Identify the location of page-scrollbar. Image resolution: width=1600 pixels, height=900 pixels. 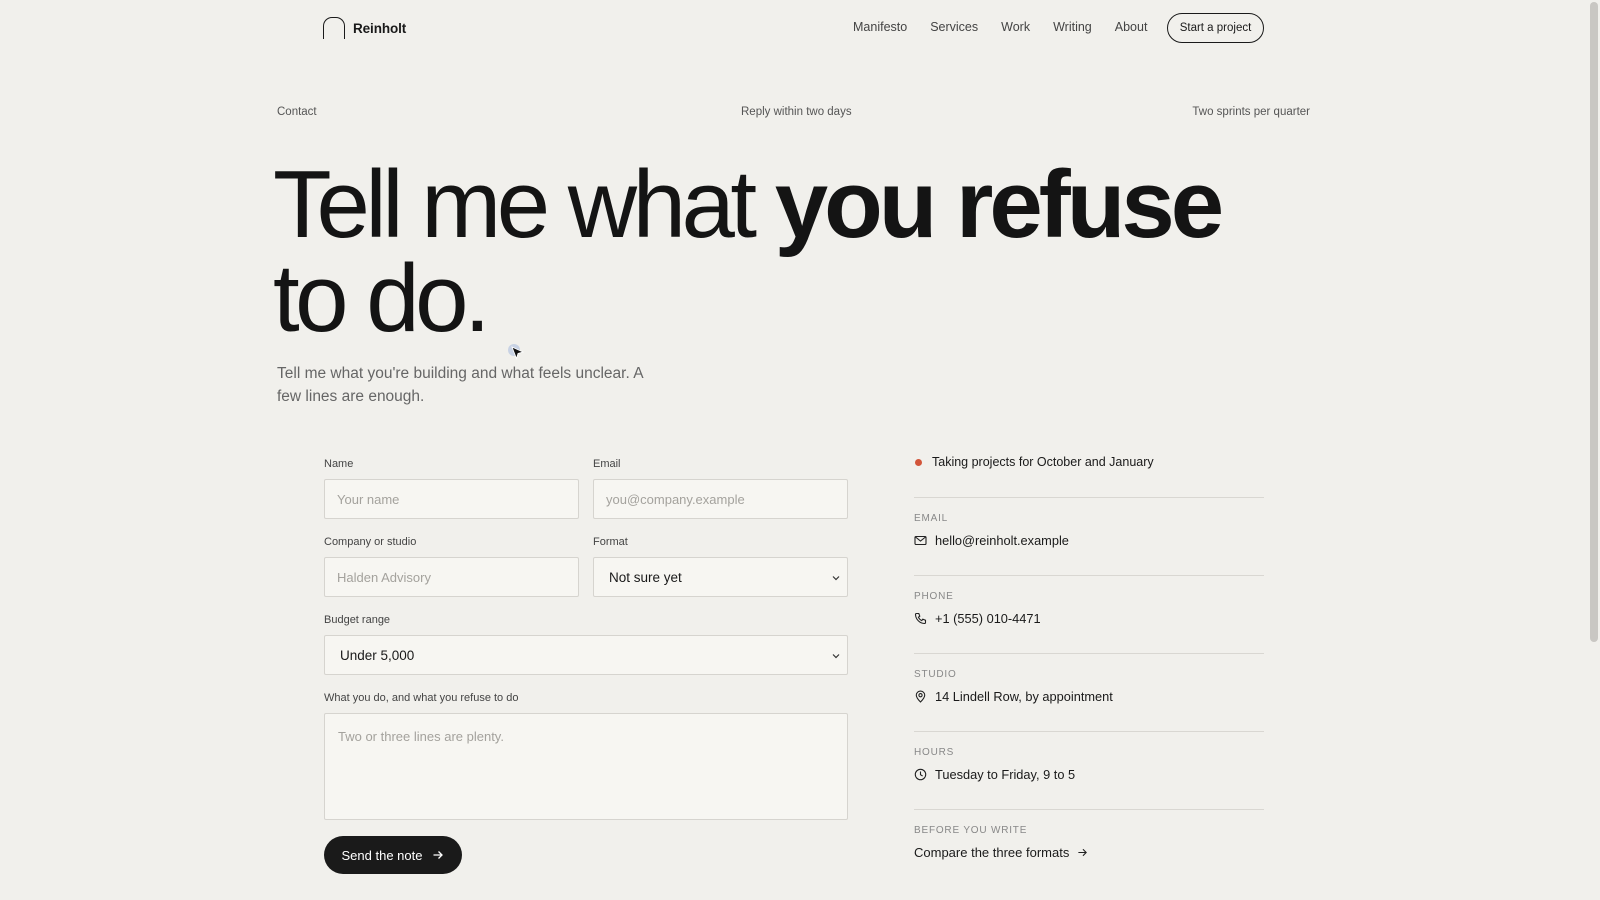
(1594, 450).